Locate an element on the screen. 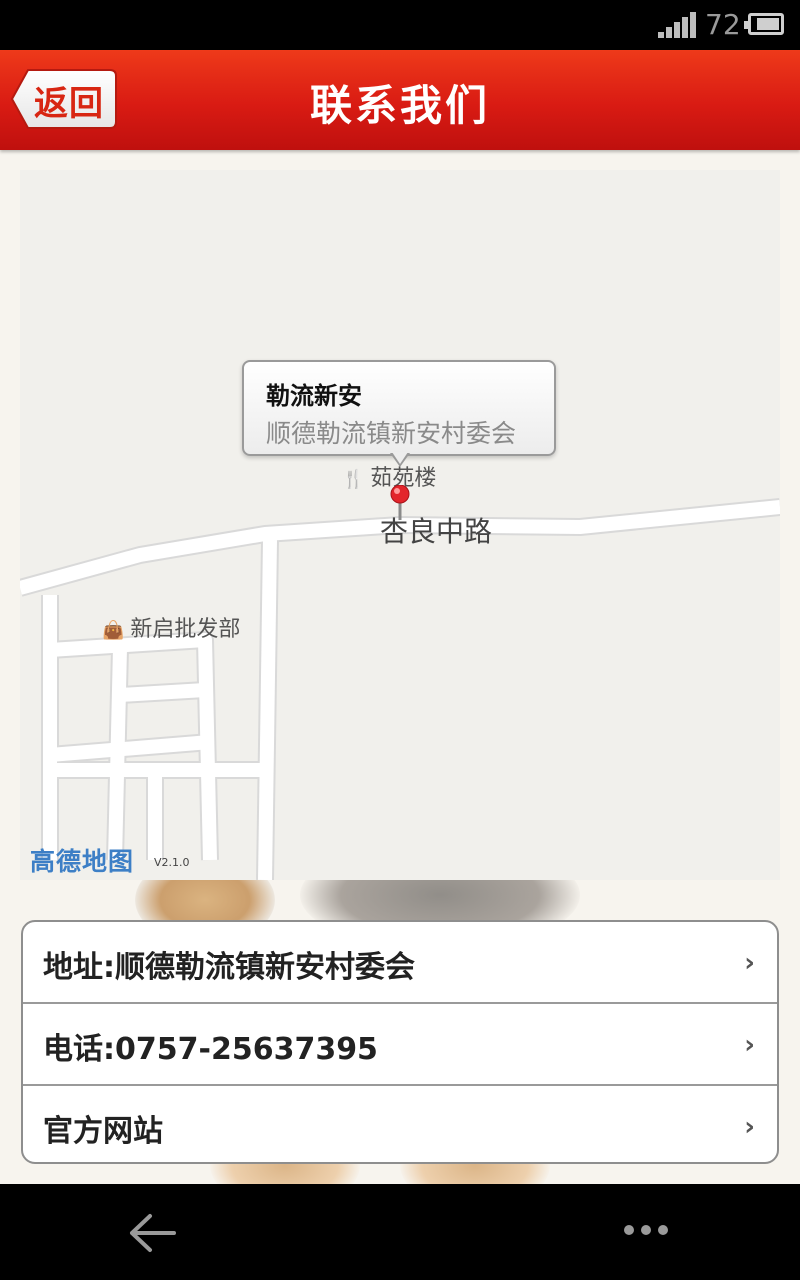 Image resolution: width=800 pixels, height=1280 pixels. fork-knife-icon: 🍴 is located at coordinates (353, 479).